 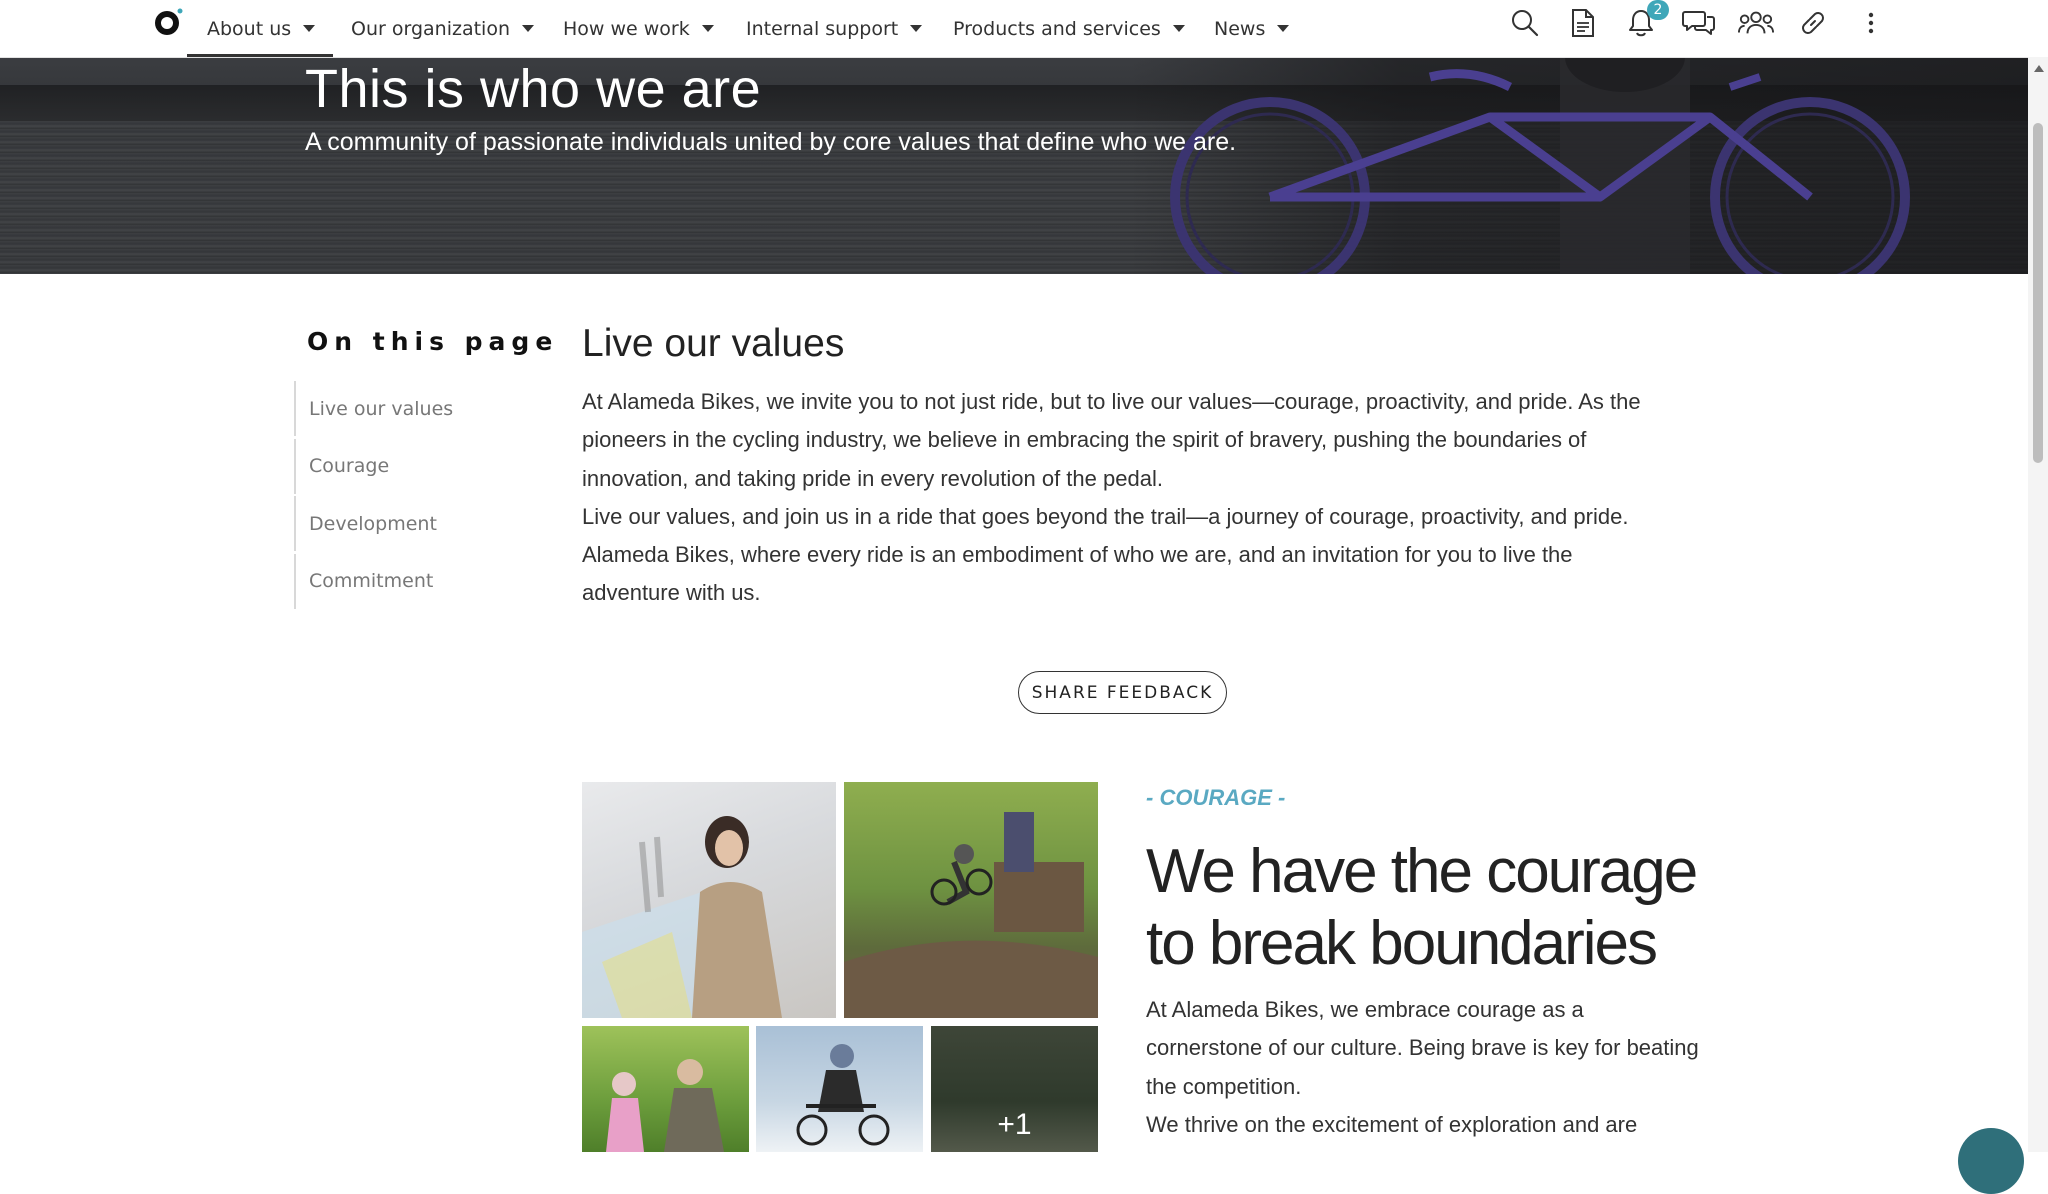 I want to click on nav-item-our-organization: Our organization, so click(x=442, y=28).